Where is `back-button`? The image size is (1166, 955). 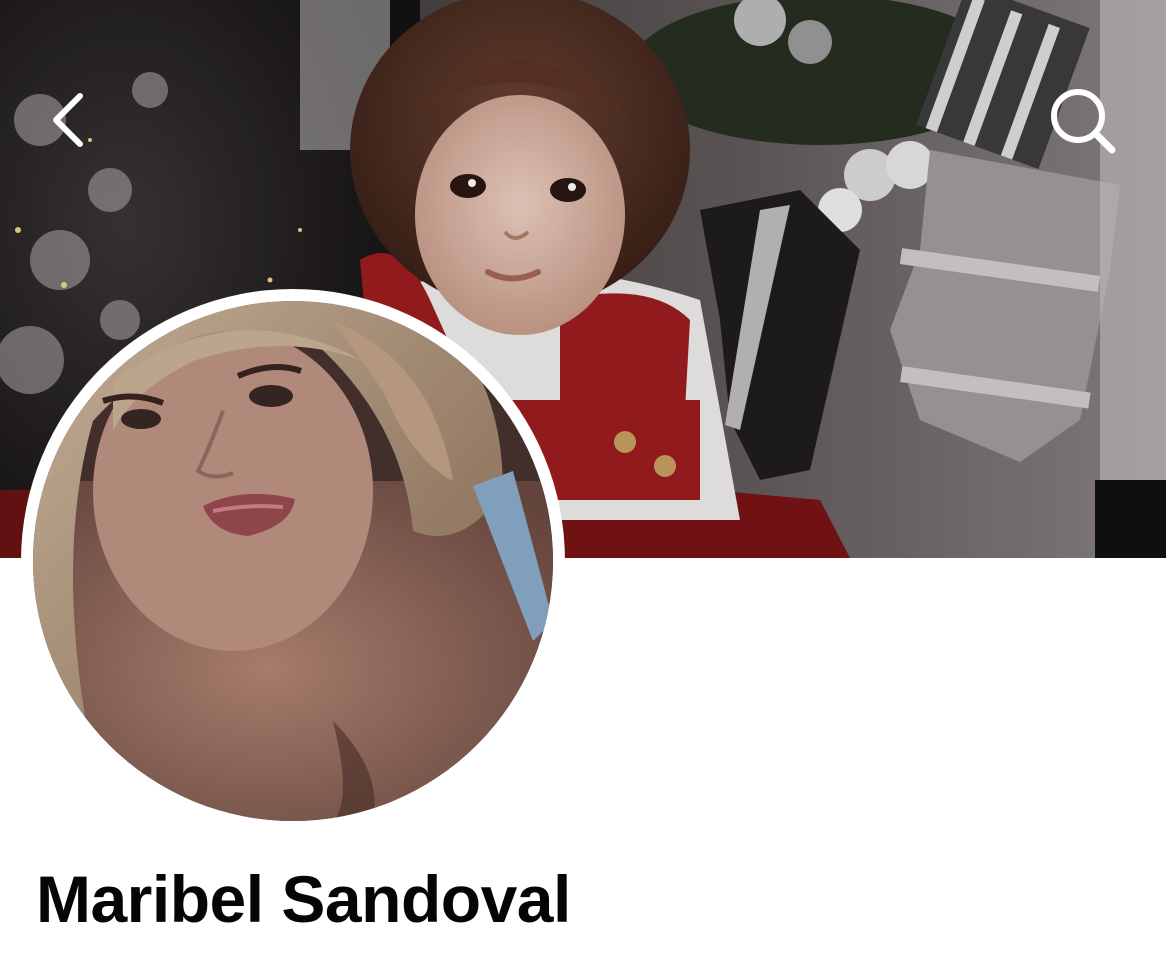
back-button is located at coordinates (68, 120).